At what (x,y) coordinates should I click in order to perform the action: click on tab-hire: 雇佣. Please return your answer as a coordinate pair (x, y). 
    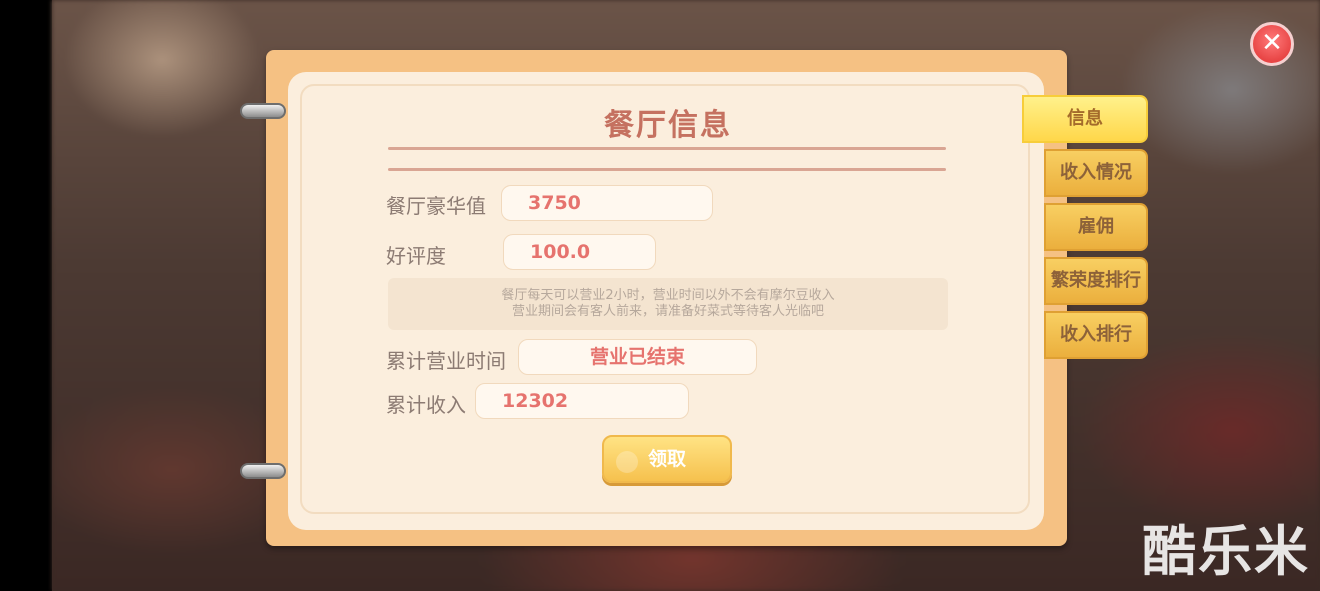
    Looking at the image, I should click on (1096, 227).